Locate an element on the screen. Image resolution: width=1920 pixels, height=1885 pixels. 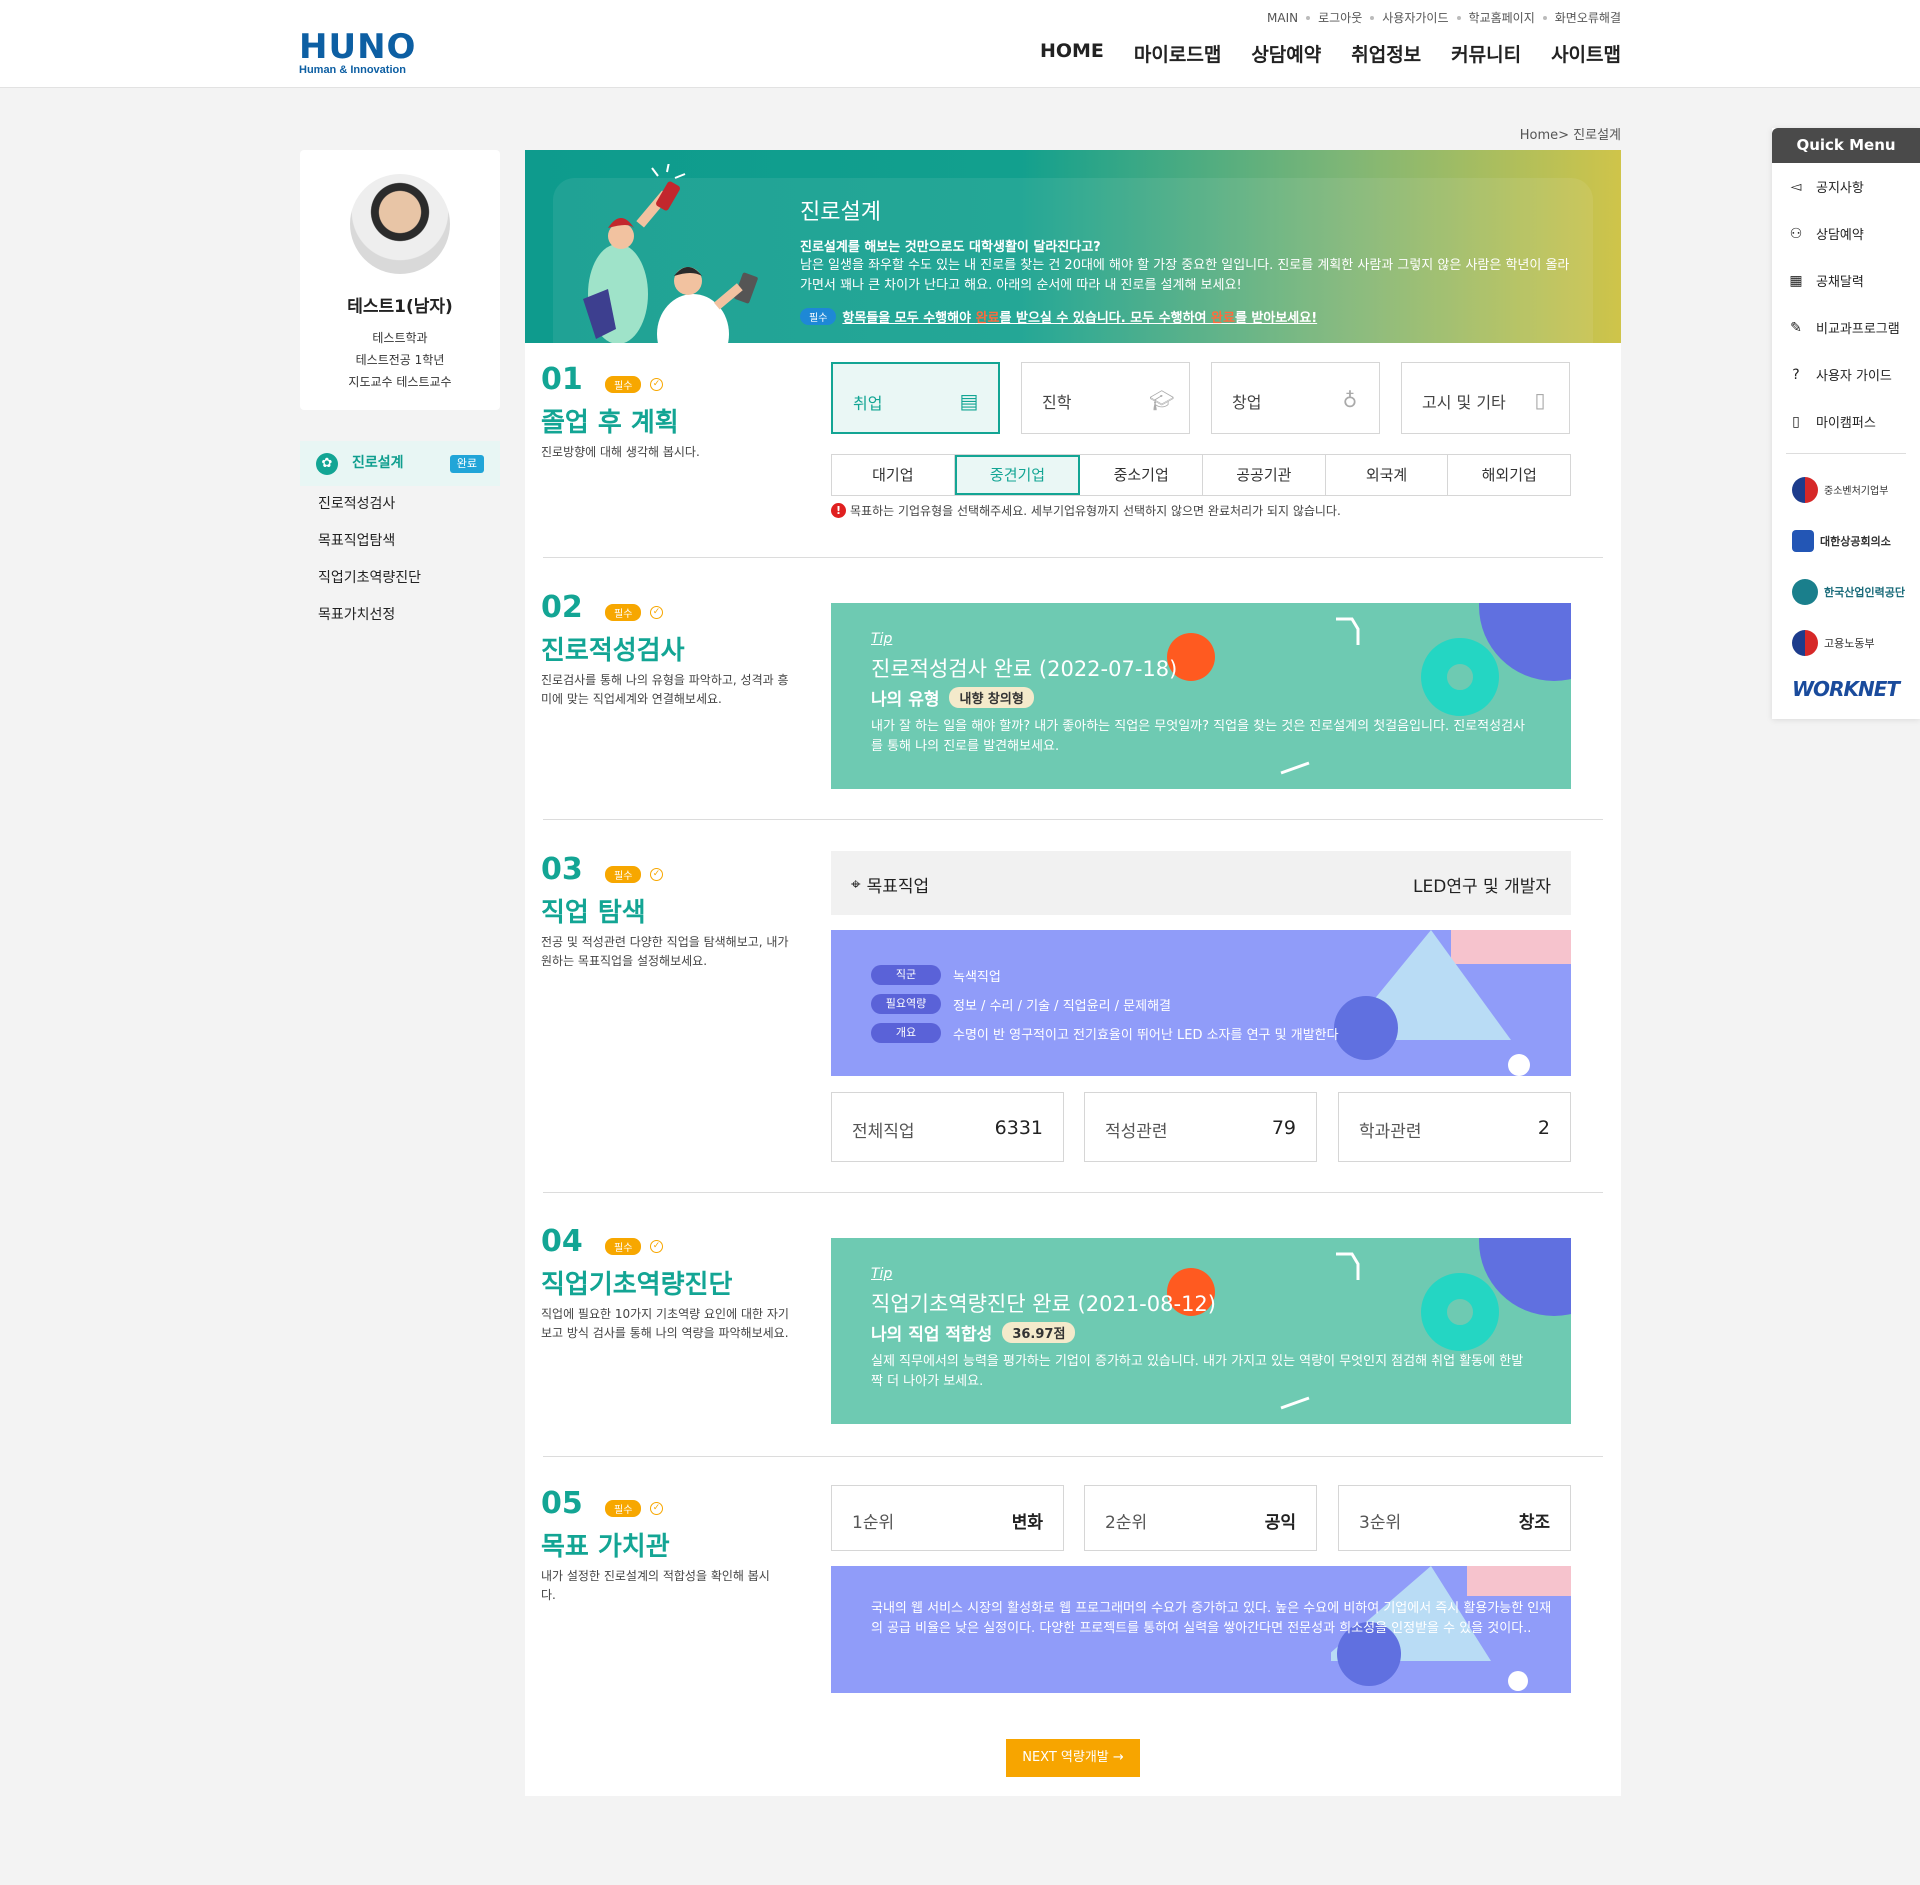
job-field-row: 직군 녹색직업 is located at coordinates (936, 975).